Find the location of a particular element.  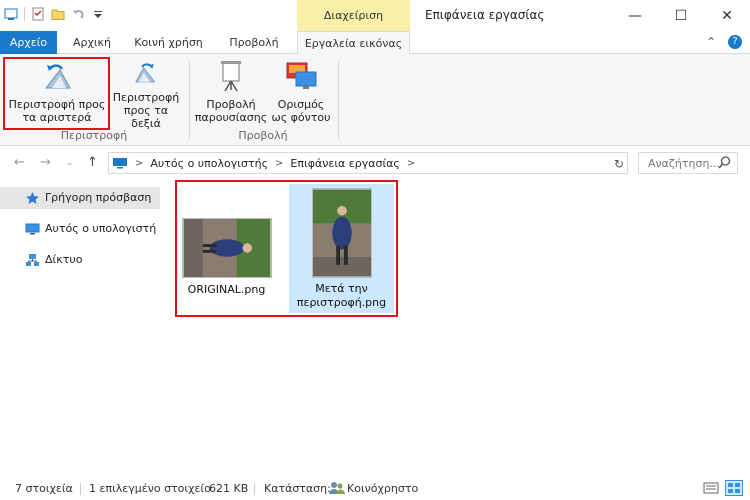

undo-icon is located at coordinates (78, 14).